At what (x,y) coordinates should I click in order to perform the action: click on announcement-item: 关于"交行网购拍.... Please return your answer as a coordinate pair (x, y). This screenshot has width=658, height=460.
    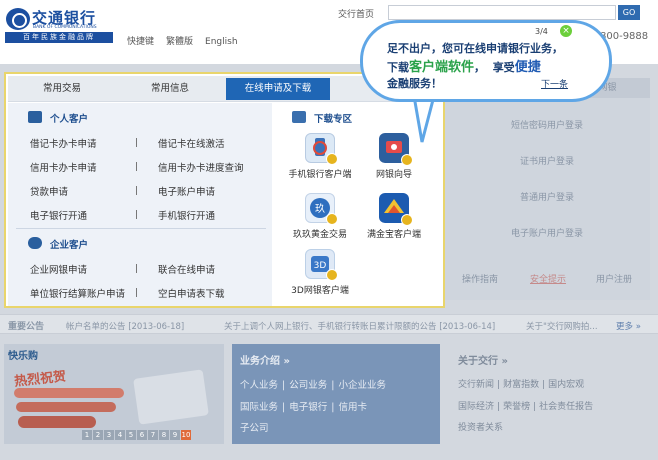
    Looking at the image, I should click on (569, 326).